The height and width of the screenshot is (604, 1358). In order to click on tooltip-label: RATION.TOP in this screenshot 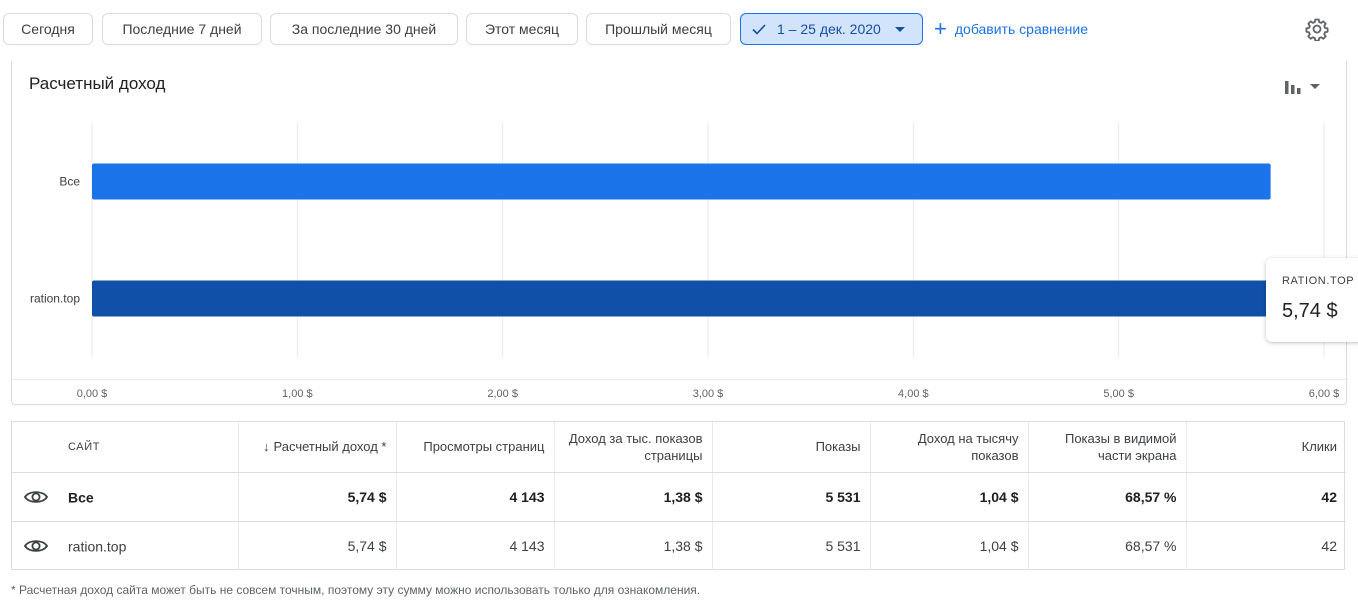, I will do `click(1318, 281)`.